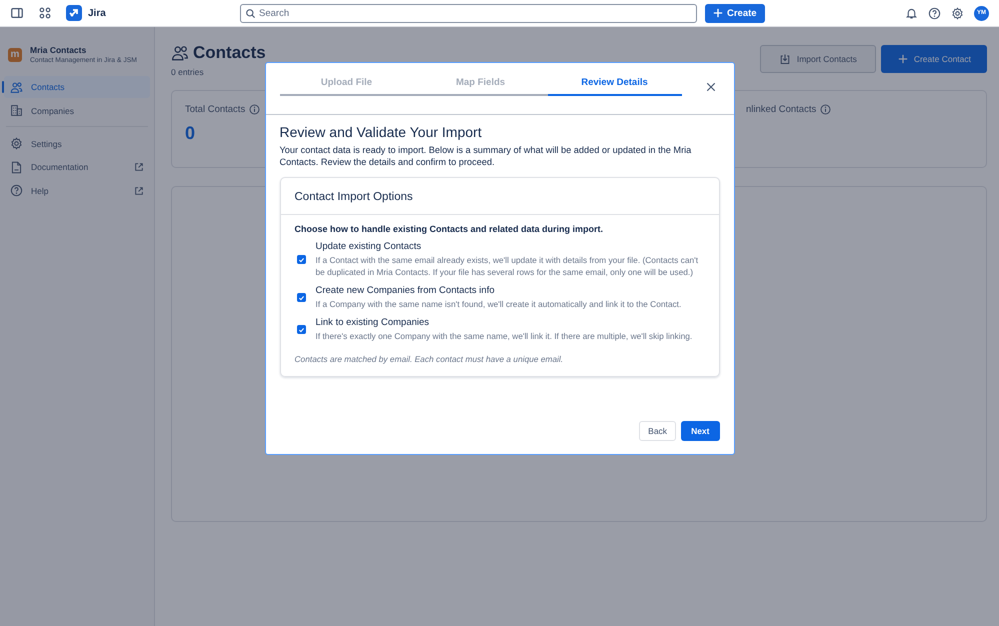  What do you see at coordinates (77, 111) in the screenshot?
I see `sidebar-item: Companies` at bounding box center [77, 111].